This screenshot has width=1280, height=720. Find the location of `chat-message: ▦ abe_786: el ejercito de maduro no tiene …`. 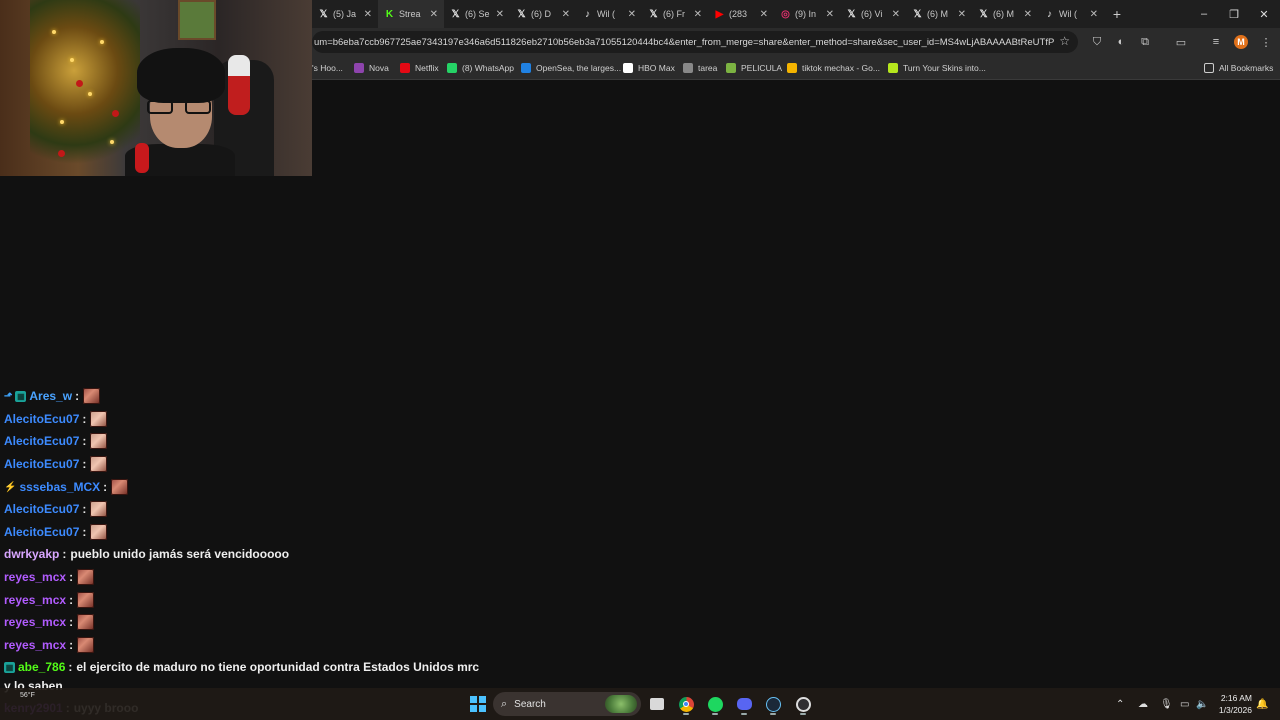

chat-message: ▦ abe_786: el ejercito de maduro no tiene … is located at coordinates (241, 667).